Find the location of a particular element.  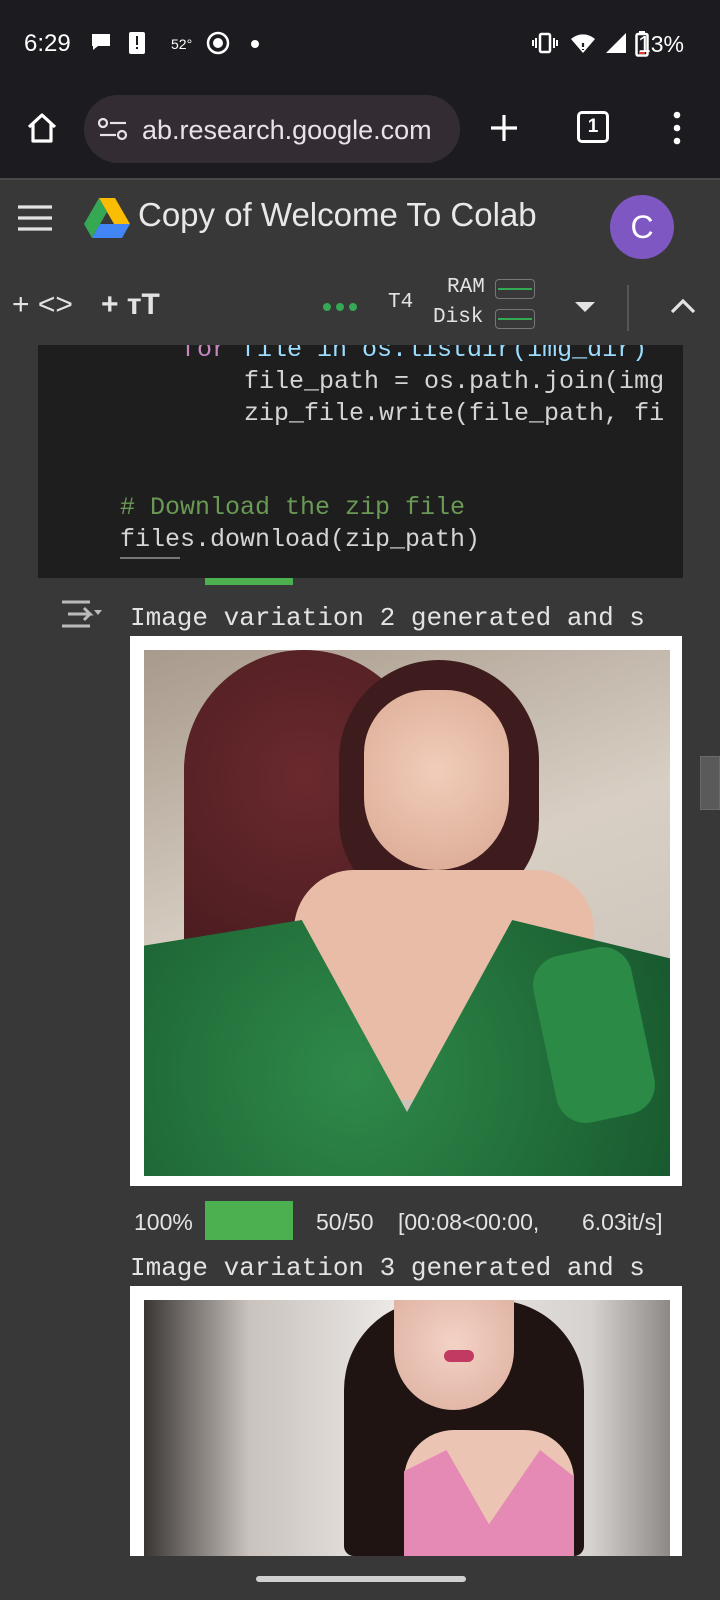

avatar: C is located at coordinates (642, 227).